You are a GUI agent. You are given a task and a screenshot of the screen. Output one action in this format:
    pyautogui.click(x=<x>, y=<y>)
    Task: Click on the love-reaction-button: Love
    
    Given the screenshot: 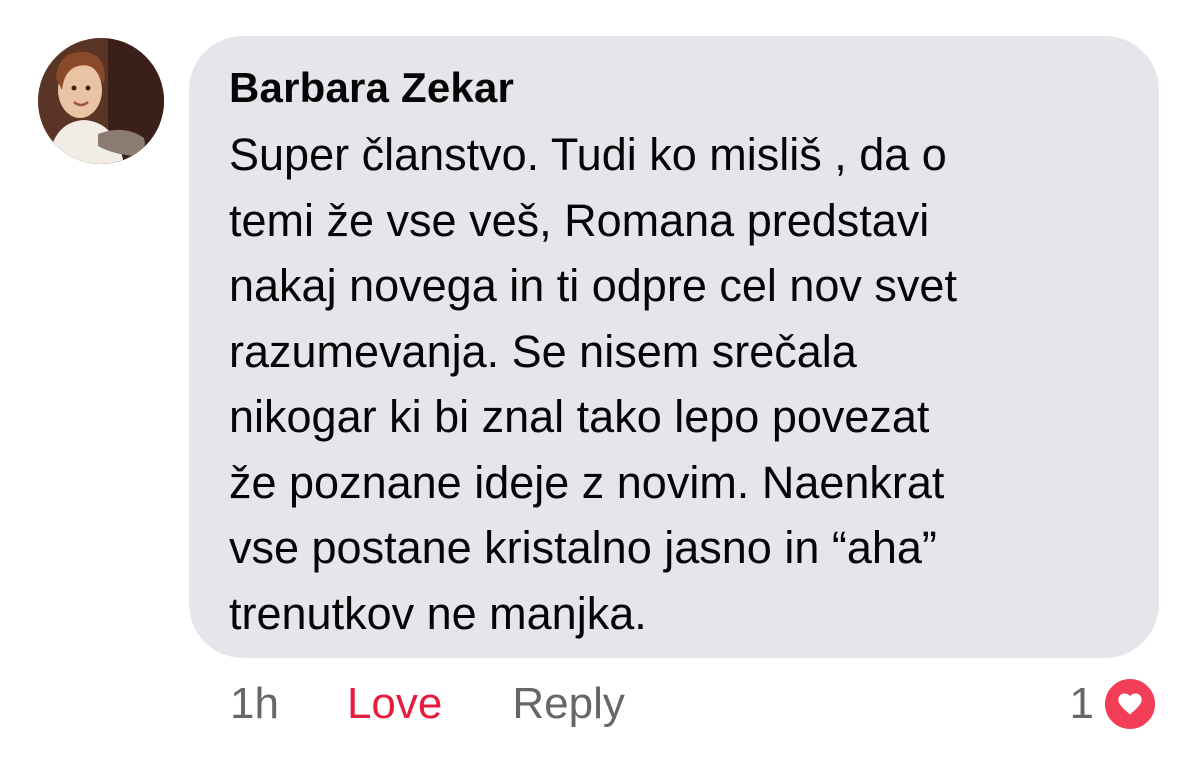 What is the action you would take?
    pyautogui.click(x=394, y=704)
    